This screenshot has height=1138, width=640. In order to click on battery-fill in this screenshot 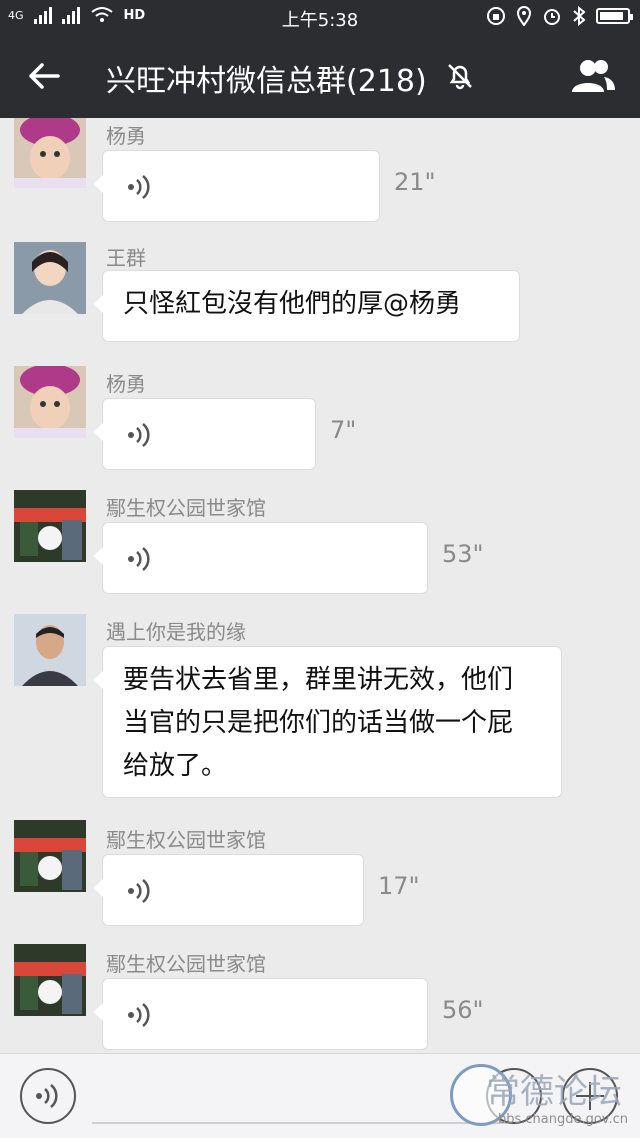, I will do `click(612, 16)`.